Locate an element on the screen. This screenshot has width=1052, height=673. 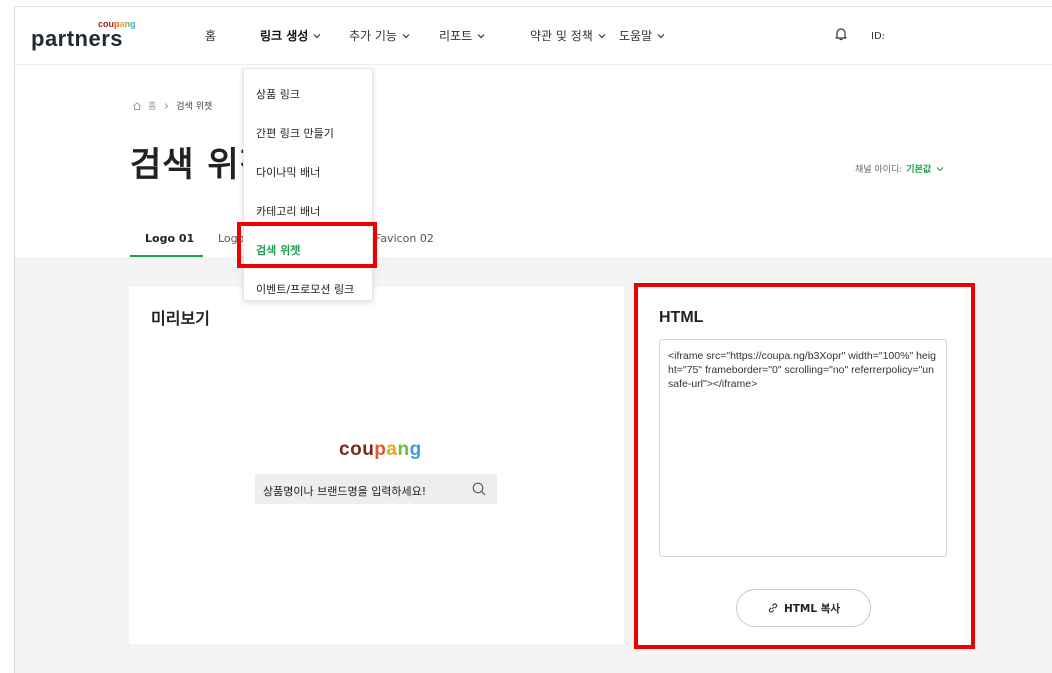
menu-item-search-widget: 검색 위젯 is located at coordinates (278, 250).